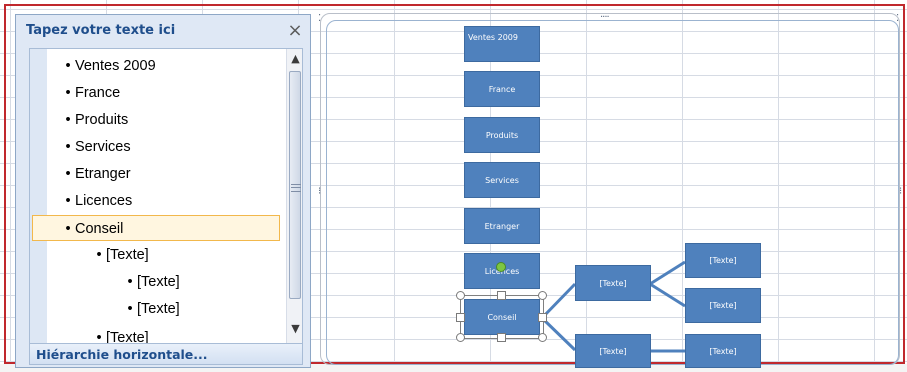 Image resolution: width=907 pixels, height=372 pixels. I want to click on rotate-handle-icon, so click(501, 267).